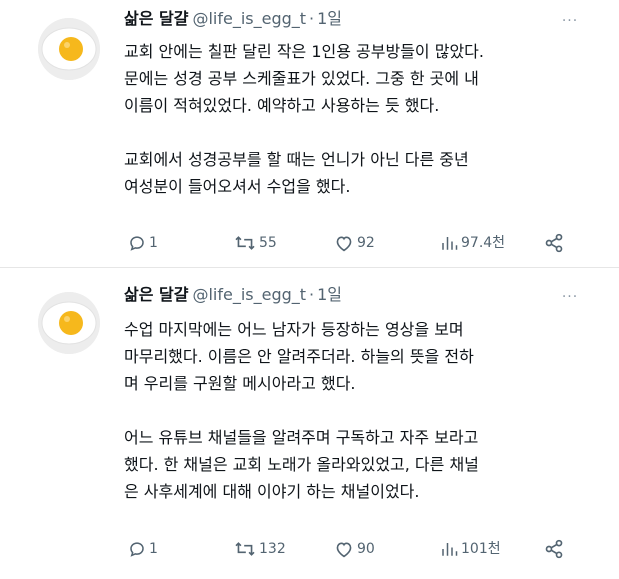  Describe the element at coordinates (301, 464) in the screenshot. I see `tweet-text-line: 했다. 한 채널은 교회 노래가 올라와있었고, 다른 채널` at that location.